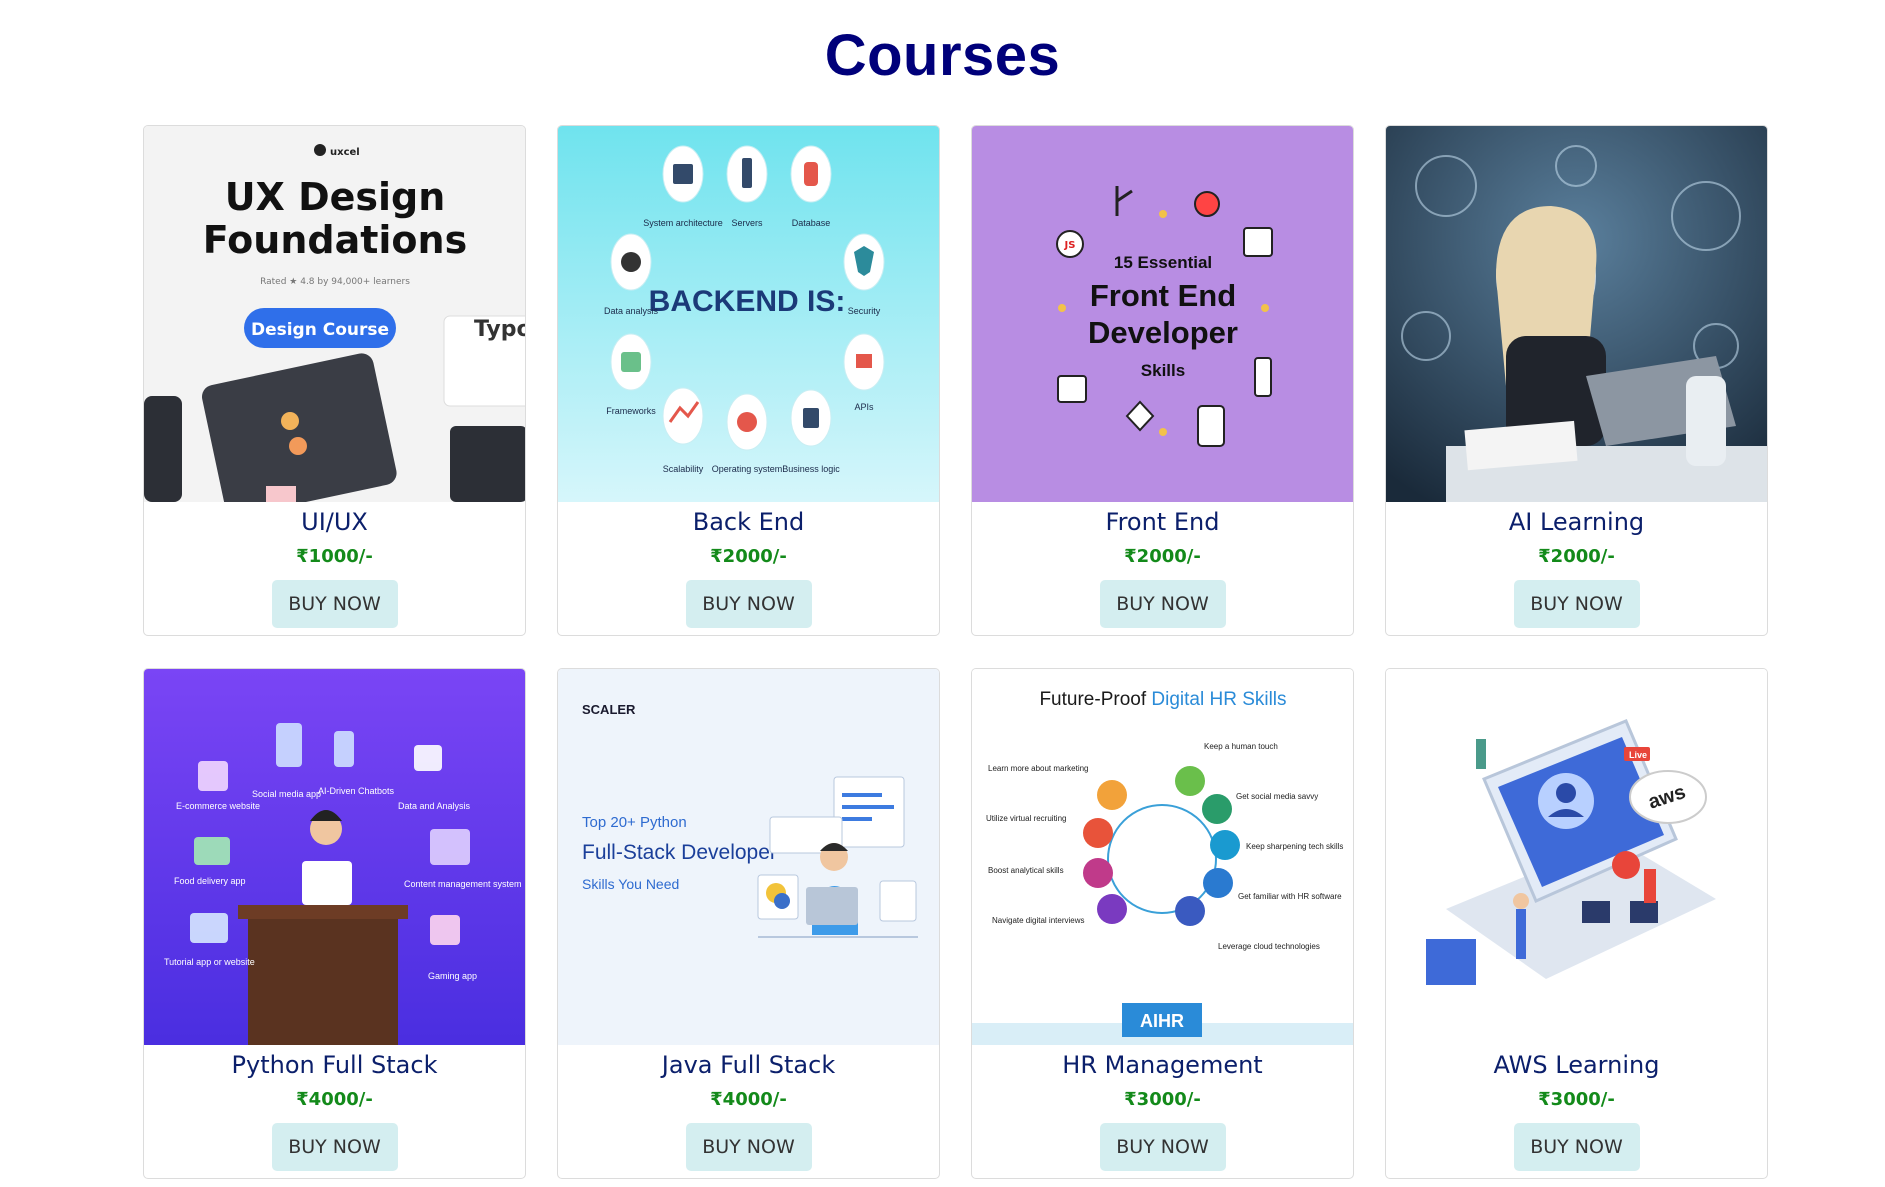 The height and width of the screenshot is (1187, 1885). Describe the element at coordinates (209, 962) in the screenshot. I see `svg-text: Tutorial app or website` at that location.